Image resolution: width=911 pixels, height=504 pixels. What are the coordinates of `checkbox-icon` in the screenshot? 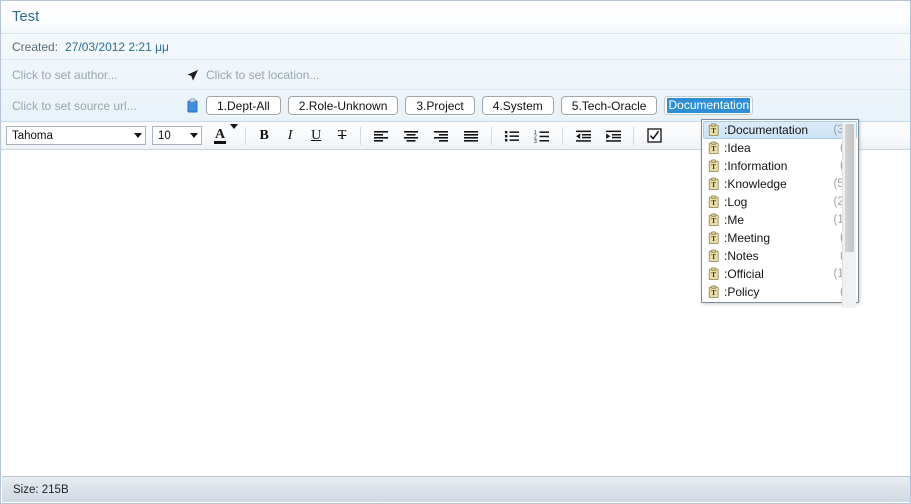 It's located at (654, 135).